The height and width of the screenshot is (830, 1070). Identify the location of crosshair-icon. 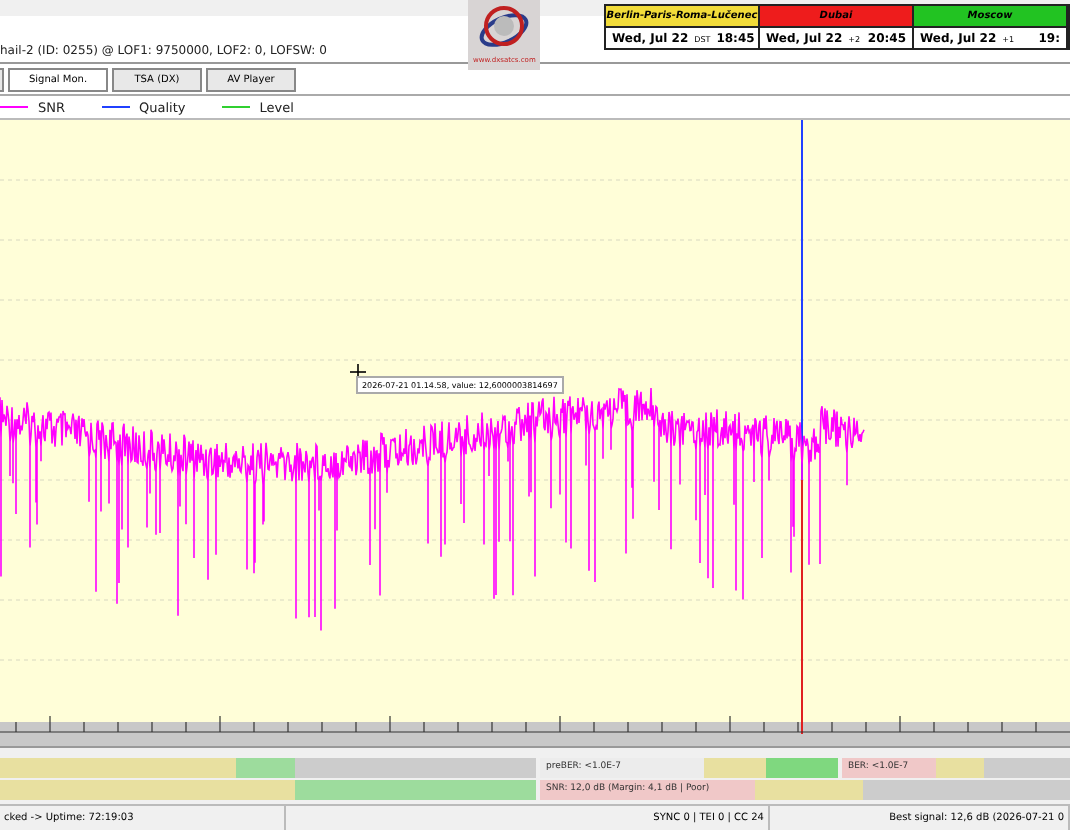
(358, 373).